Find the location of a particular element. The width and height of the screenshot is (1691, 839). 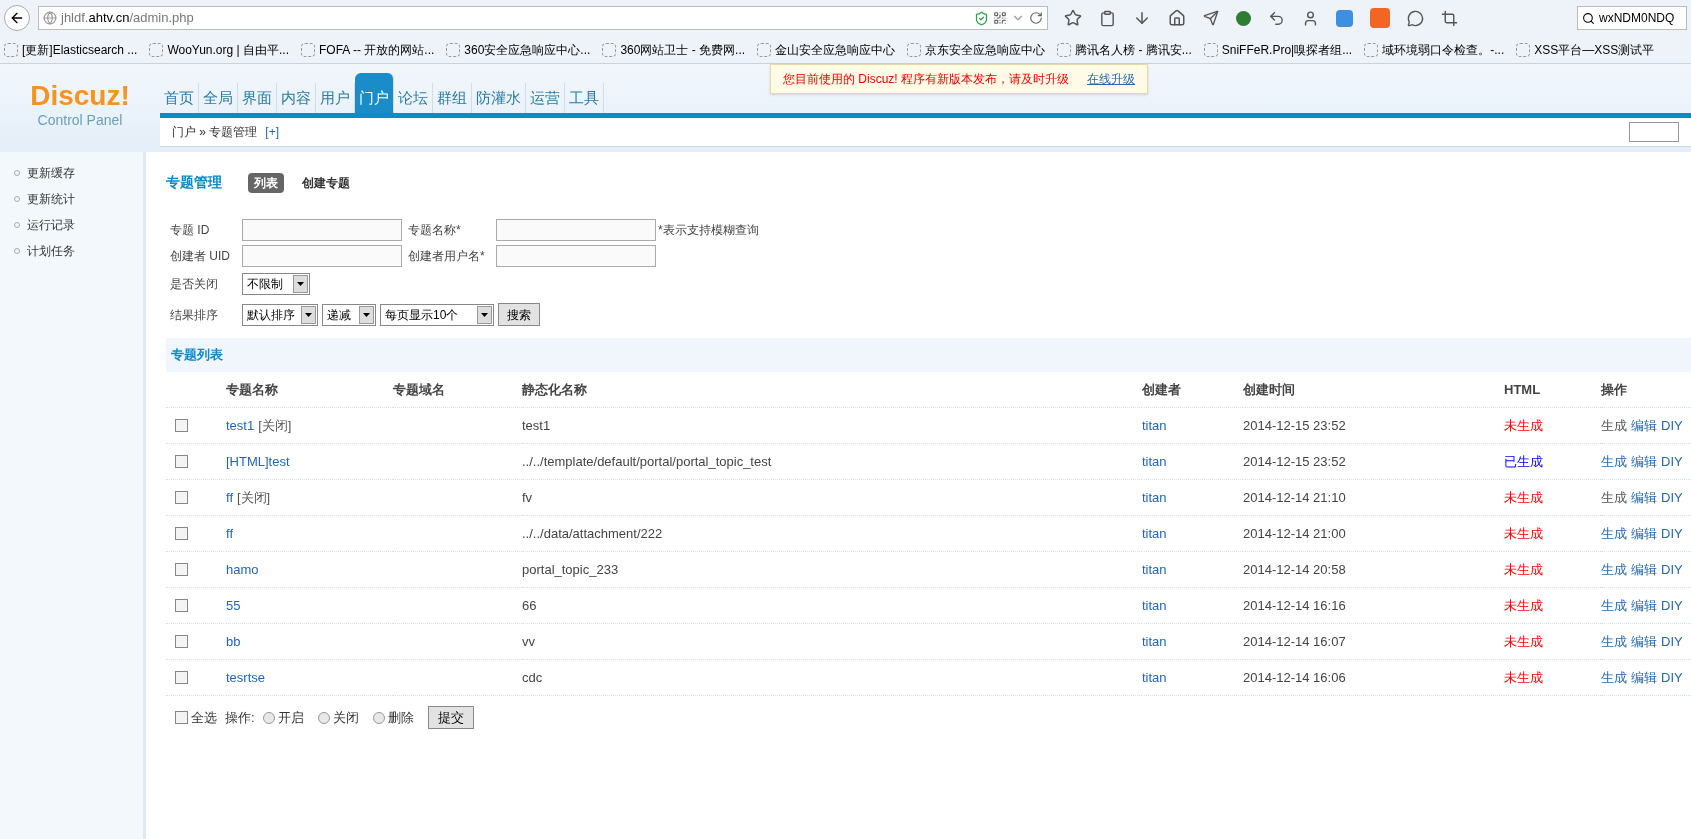

nav-tab: 运营 is located at coordinates (545, 98).